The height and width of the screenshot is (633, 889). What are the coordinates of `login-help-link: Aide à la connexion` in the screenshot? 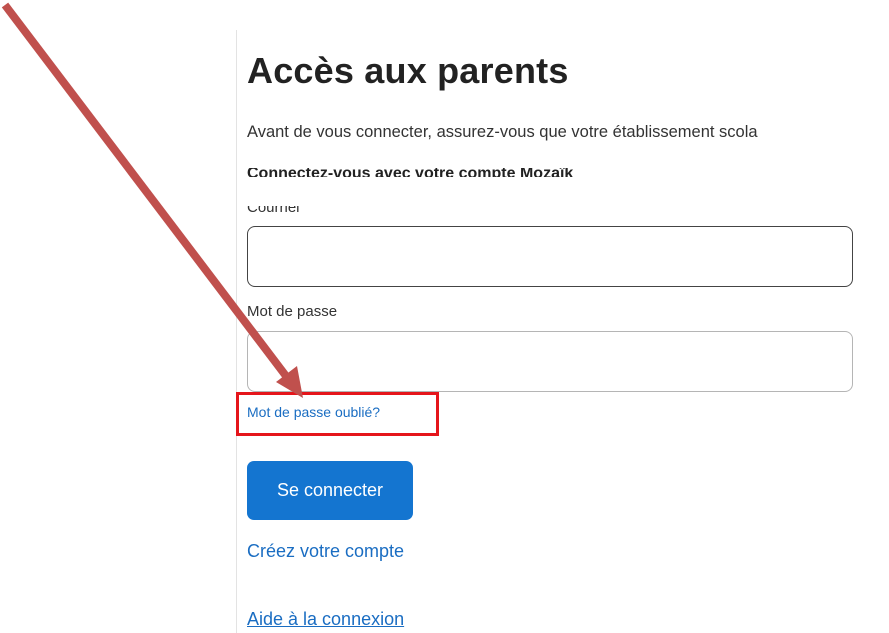 It's located at (325, 619).